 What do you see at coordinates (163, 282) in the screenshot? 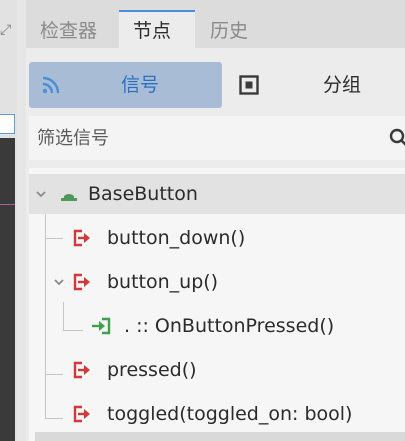
I see `signal-label: button_up()` at bounding box center [163, 282].